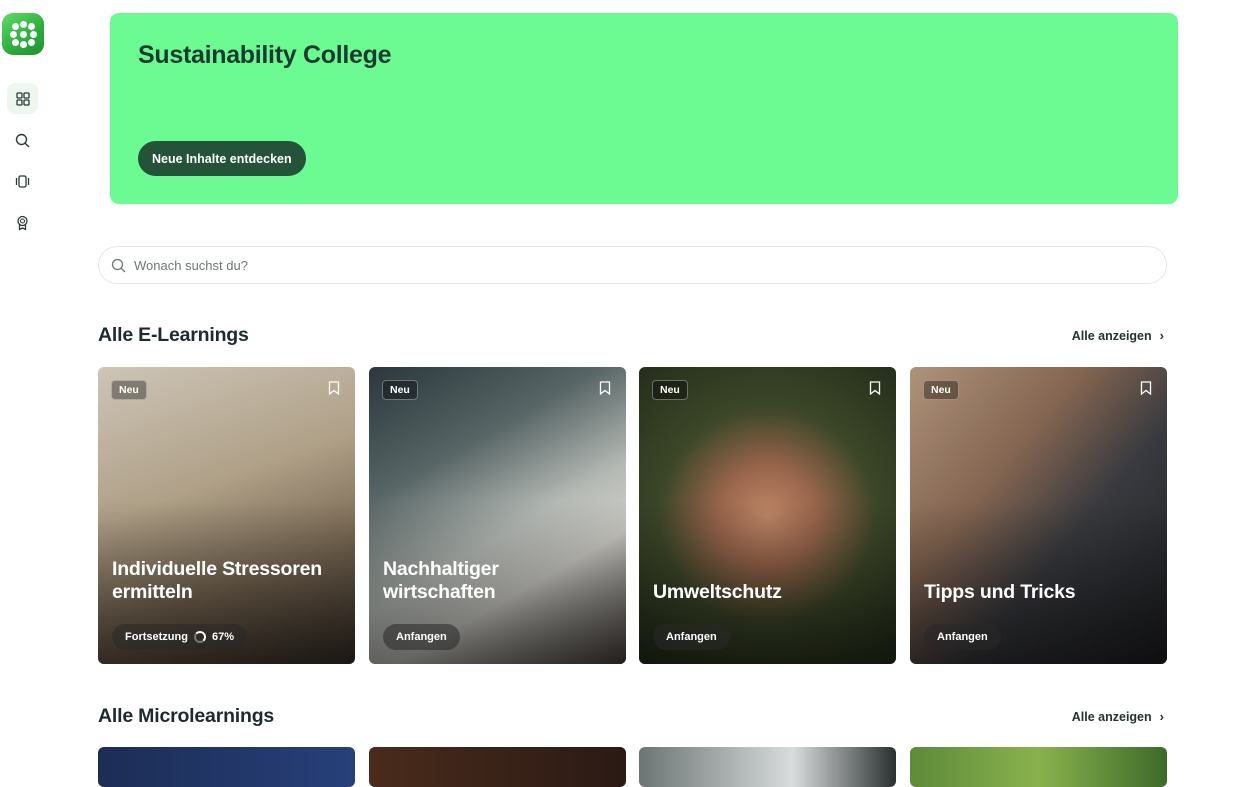 The height and width of the screenshot is (787, 1236). I want to click on section-title-elearnings: Alle E-Learnings, so click(173, 335).